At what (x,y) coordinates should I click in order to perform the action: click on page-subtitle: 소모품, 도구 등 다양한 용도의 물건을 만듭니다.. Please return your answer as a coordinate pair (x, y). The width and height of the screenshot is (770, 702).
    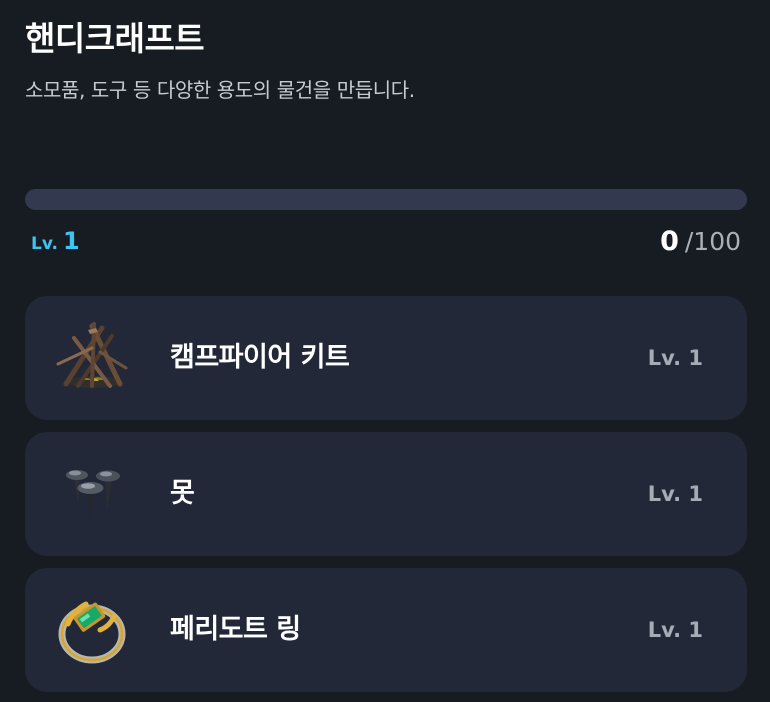
    Looking at the image, I should click on (220, 90).